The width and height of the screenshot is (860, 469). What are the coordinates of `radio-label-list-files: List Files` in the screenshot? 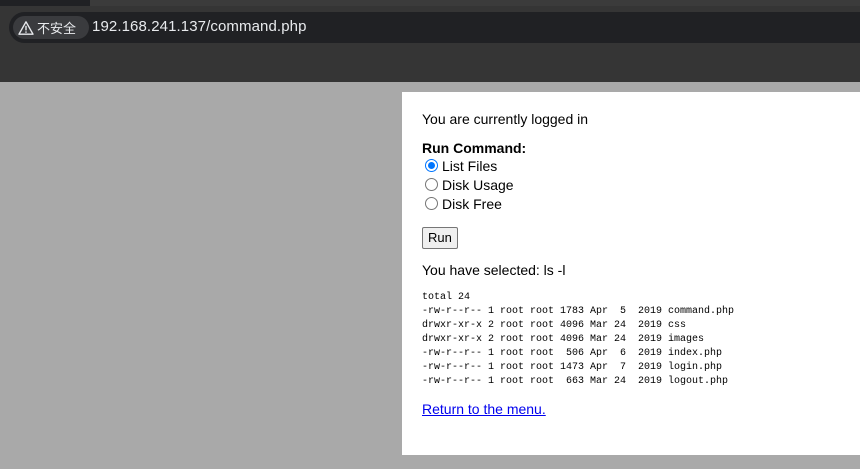 It's located at (469, 166).